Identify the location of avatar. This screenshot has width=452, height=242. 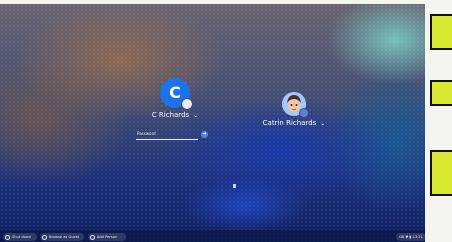
(295, 105).